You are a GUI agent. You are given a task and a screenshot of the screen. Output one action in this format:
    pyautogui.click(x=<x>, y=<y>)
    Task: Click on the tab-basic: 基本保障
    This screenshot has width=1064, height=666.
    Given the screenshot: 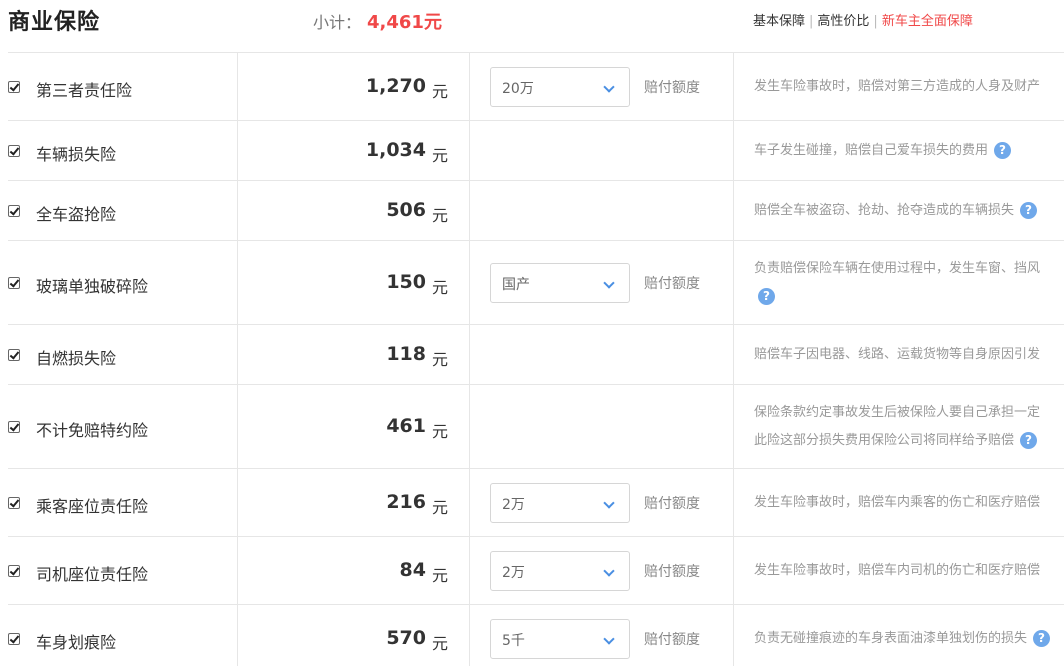 What is the action you would take?
    pyautogui.click(x=779, y=21)
    